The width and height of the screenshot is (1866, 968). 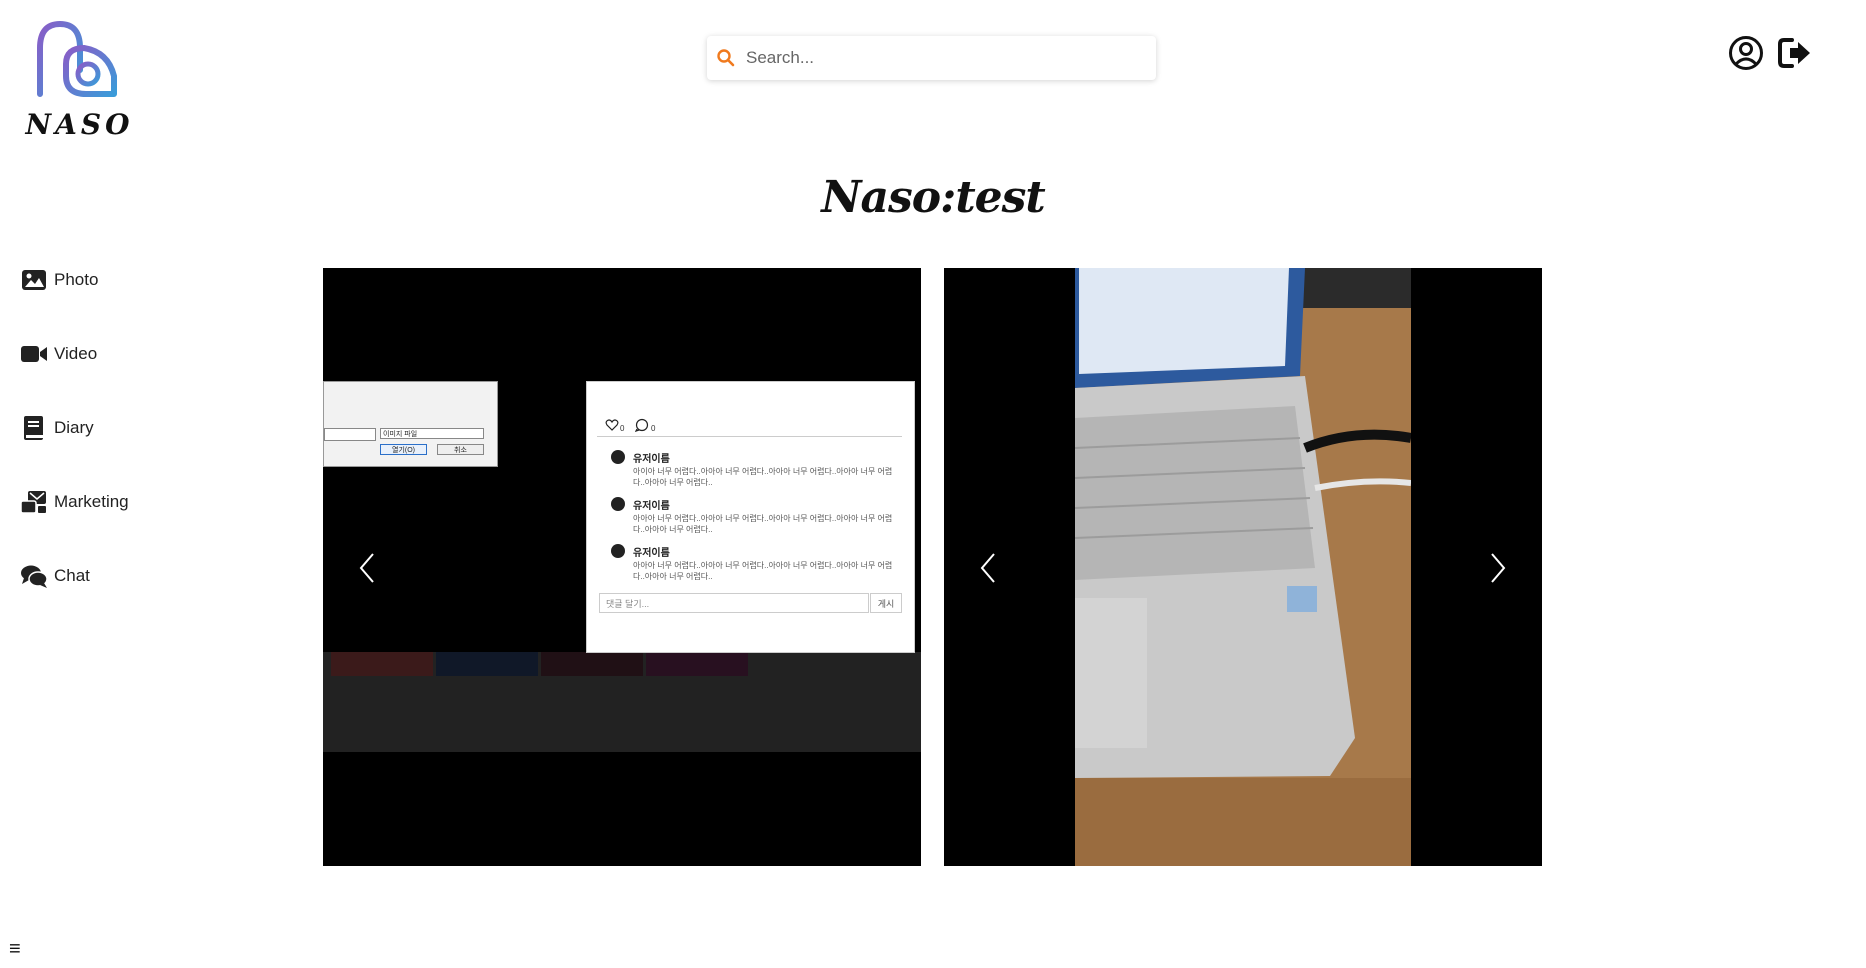 What do you see at coordinates (34, 280) in the screenshot?
I see `image-icon` at bounding box center [34, 280].